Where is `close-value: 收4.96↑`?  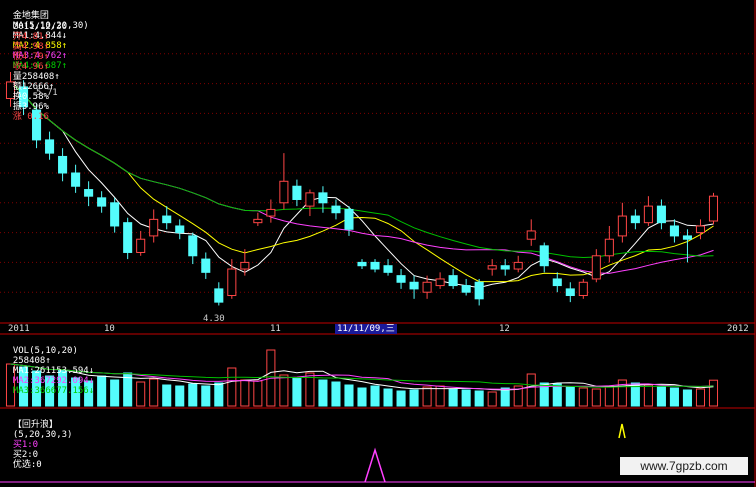 close-value: 收4.96↑ is located at coordinates (30, 67).